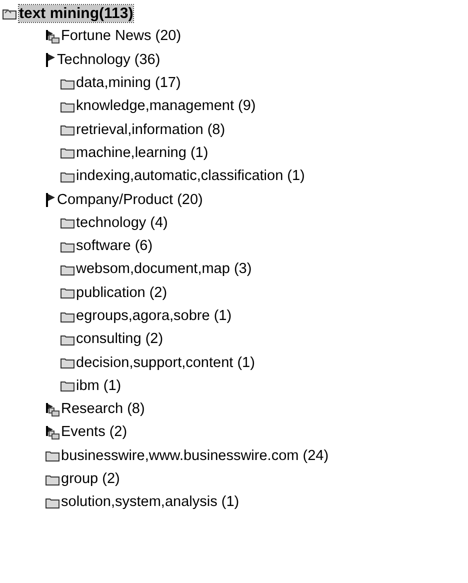 The image size is (468, 583). I want to click on tree-item: technology (4), so click(122, 223).